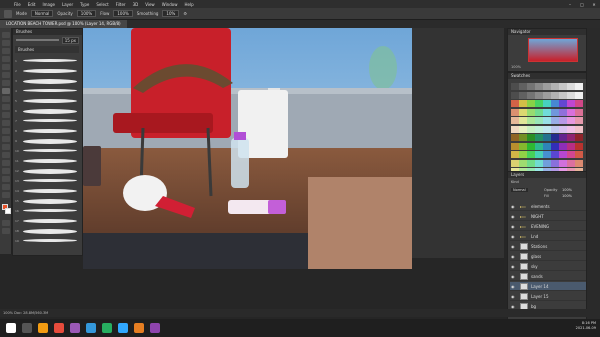 This screenshot has height=337, width=600. What do you see at coordinates (6, 187) in the screenshot?
I see `zoom-tool-icon` at bounding box center [6, 187].